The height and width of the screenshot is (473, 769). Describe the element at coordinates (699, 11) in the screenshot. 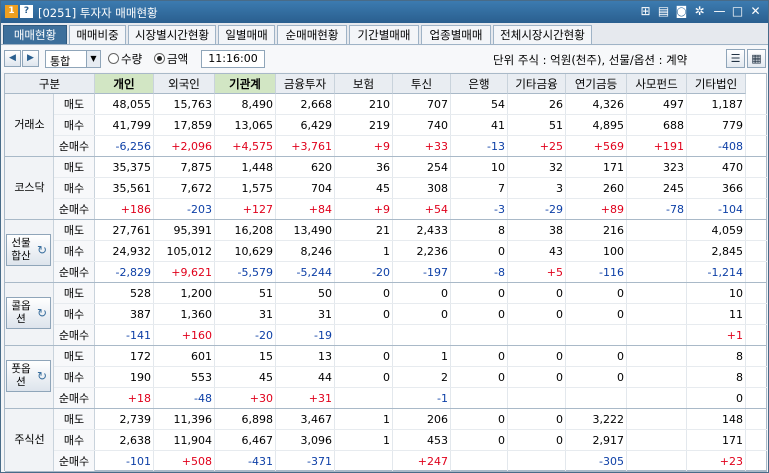

I see `gear-icon: ✲` at that location.